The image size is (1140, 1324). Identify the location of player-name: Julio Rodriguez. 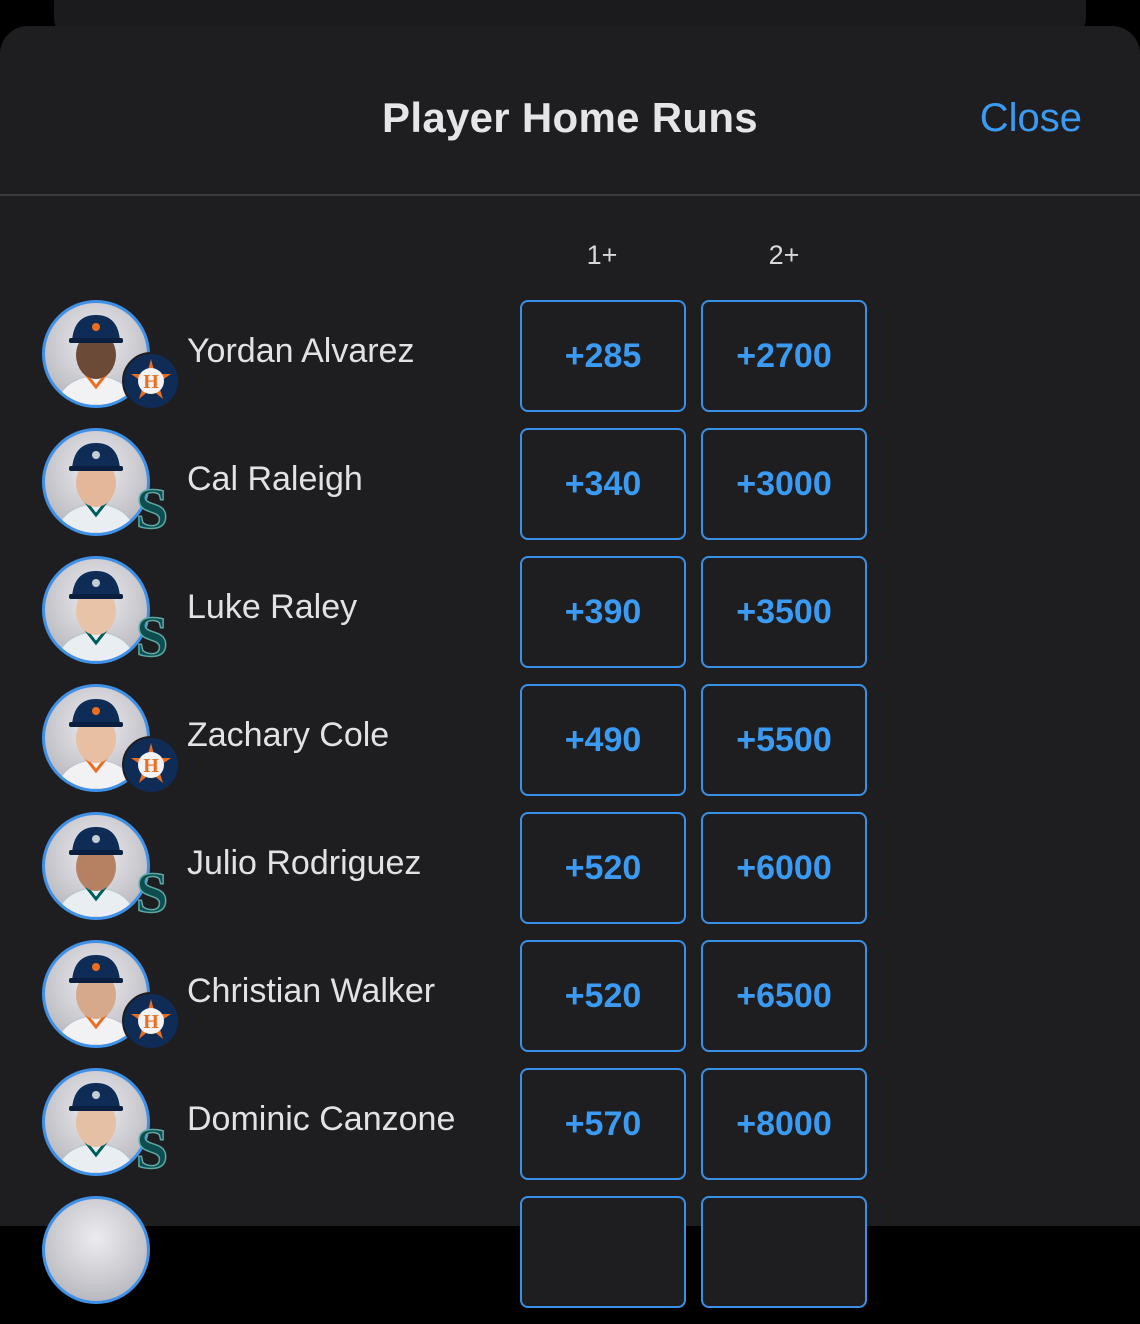
(304, 863).